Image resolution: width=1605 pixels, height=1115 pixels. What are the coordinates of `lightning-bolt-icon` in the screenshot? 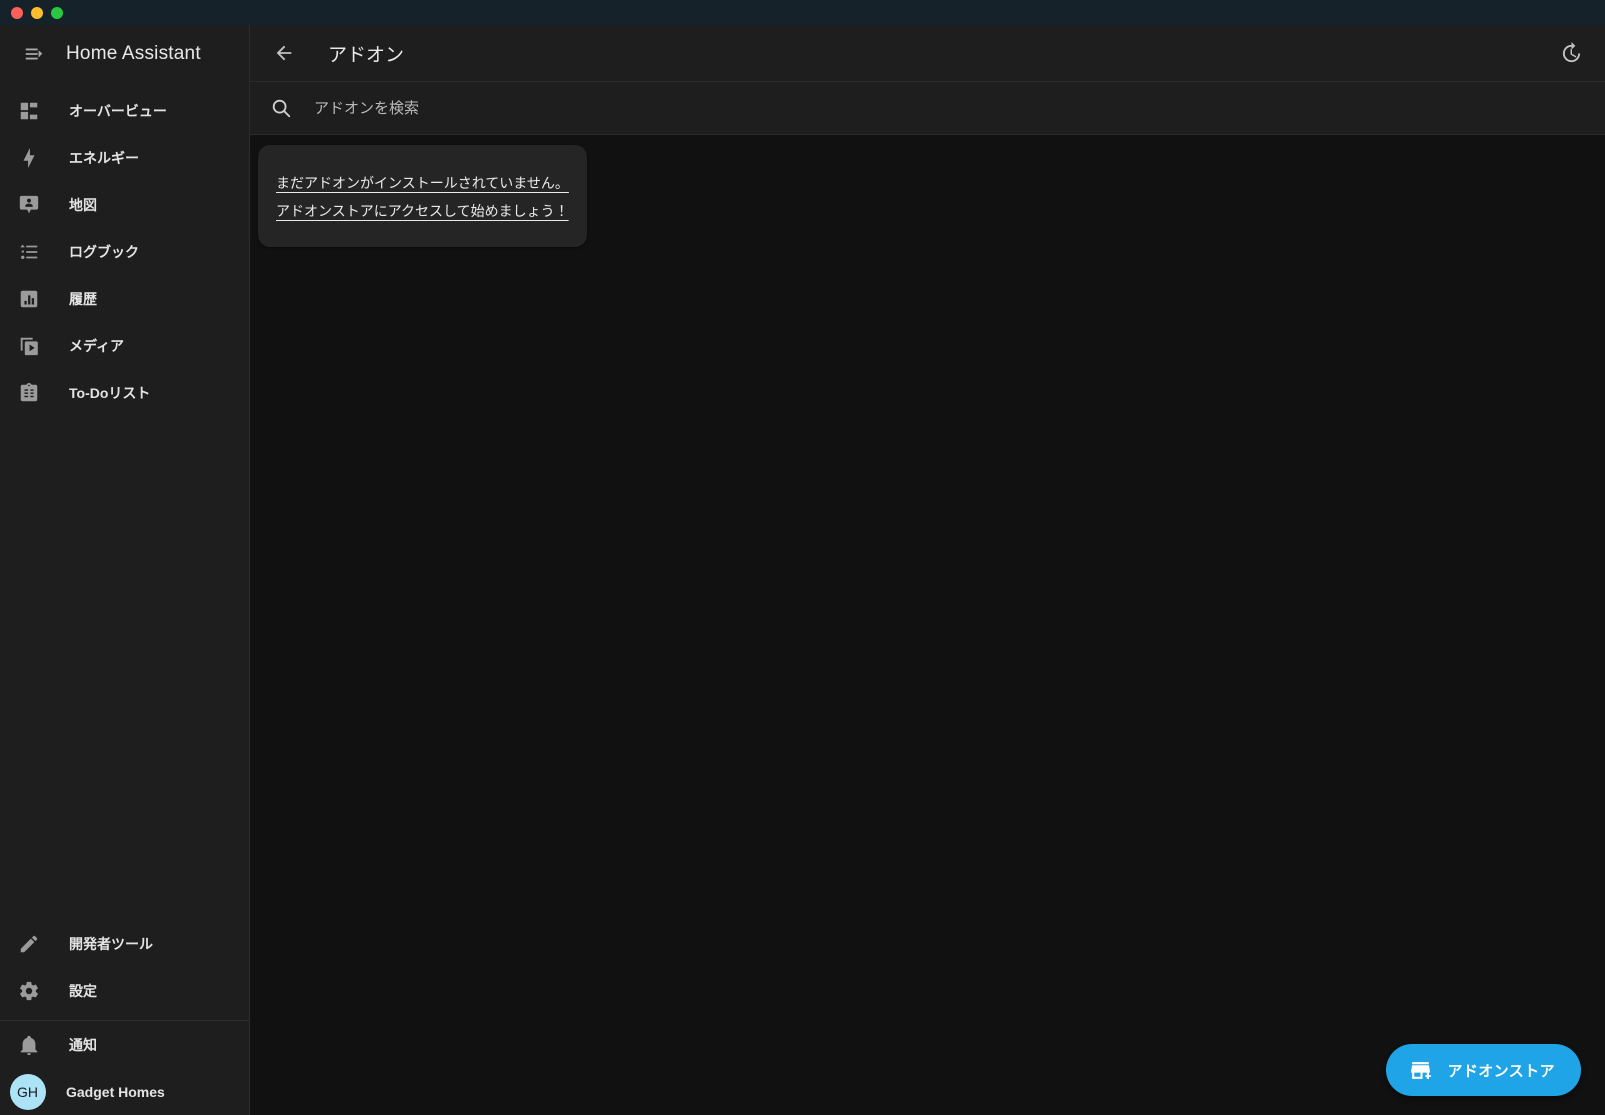 It's located at (29, 158).